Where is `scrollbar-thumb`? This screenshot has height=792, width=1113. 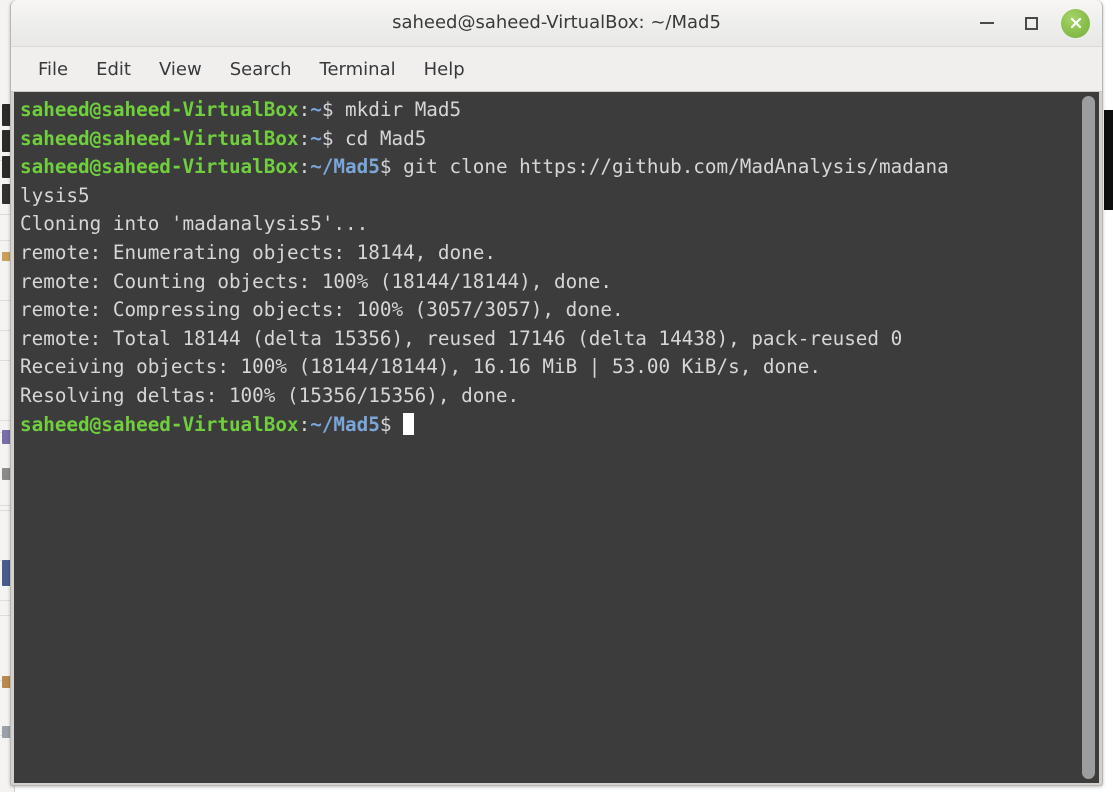
scrollbar-thumb is located at coordinates (1088, 437).